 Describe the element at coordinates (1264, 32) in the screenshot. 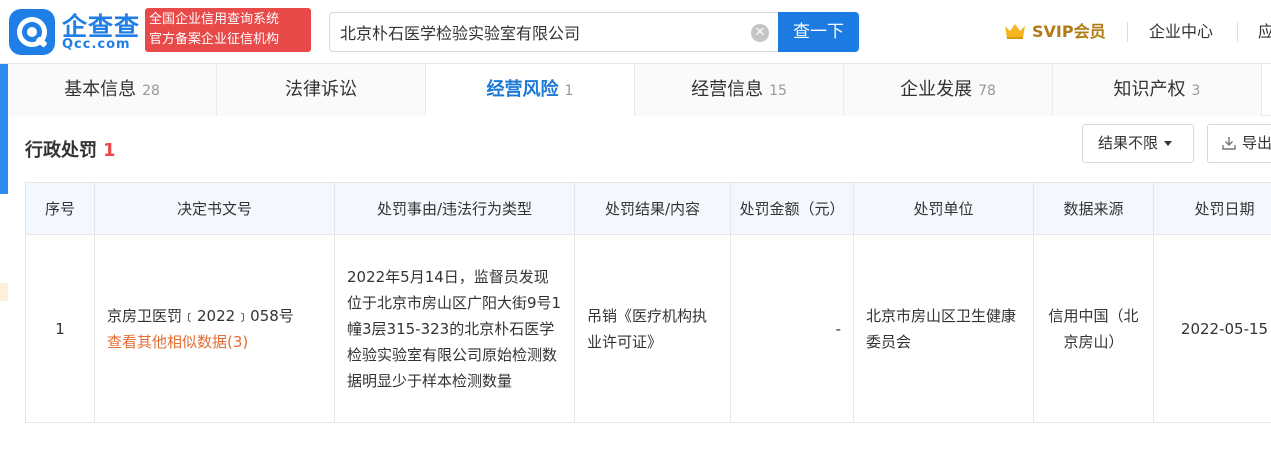

I see `app-link: 应` at that location.